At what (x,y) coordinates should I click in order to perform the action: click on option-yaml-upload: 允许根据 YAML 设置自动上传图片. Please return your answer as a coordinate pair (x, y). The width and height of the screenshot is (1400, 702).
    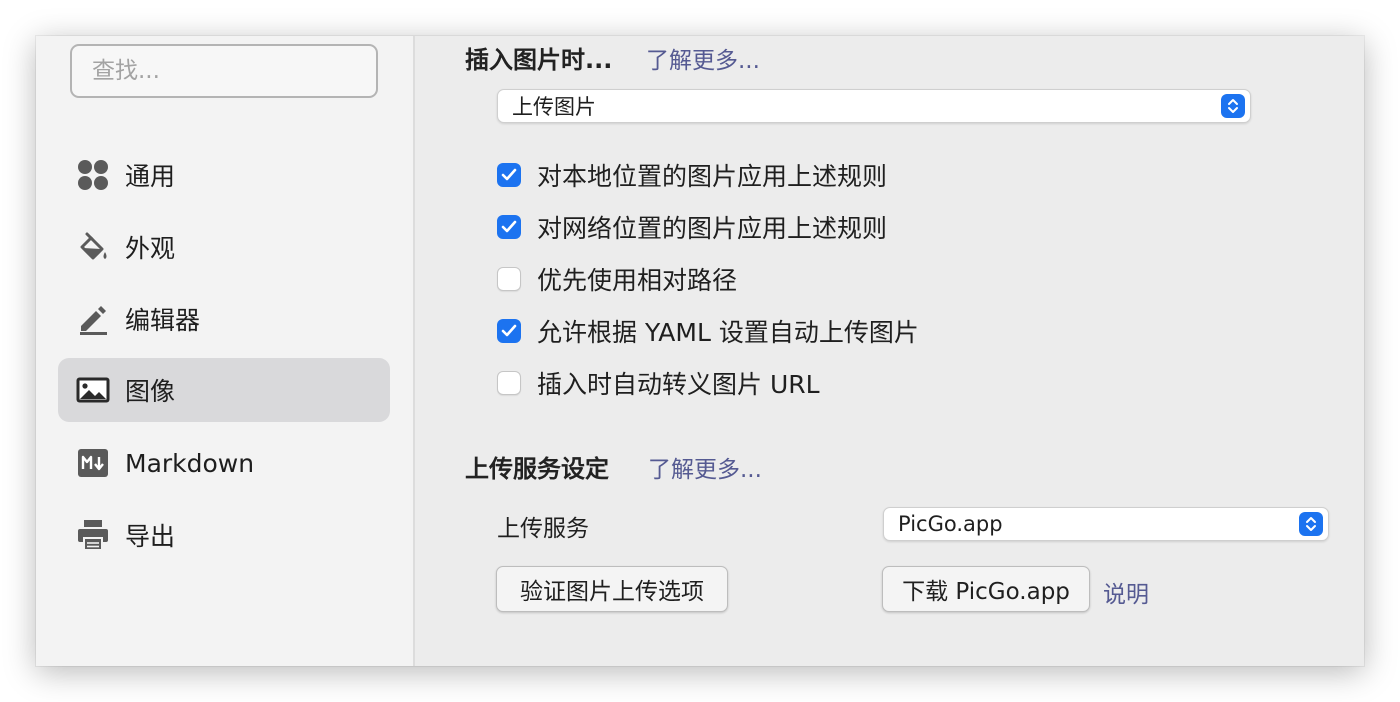
    Looking at the image, I should click on (708, 331).